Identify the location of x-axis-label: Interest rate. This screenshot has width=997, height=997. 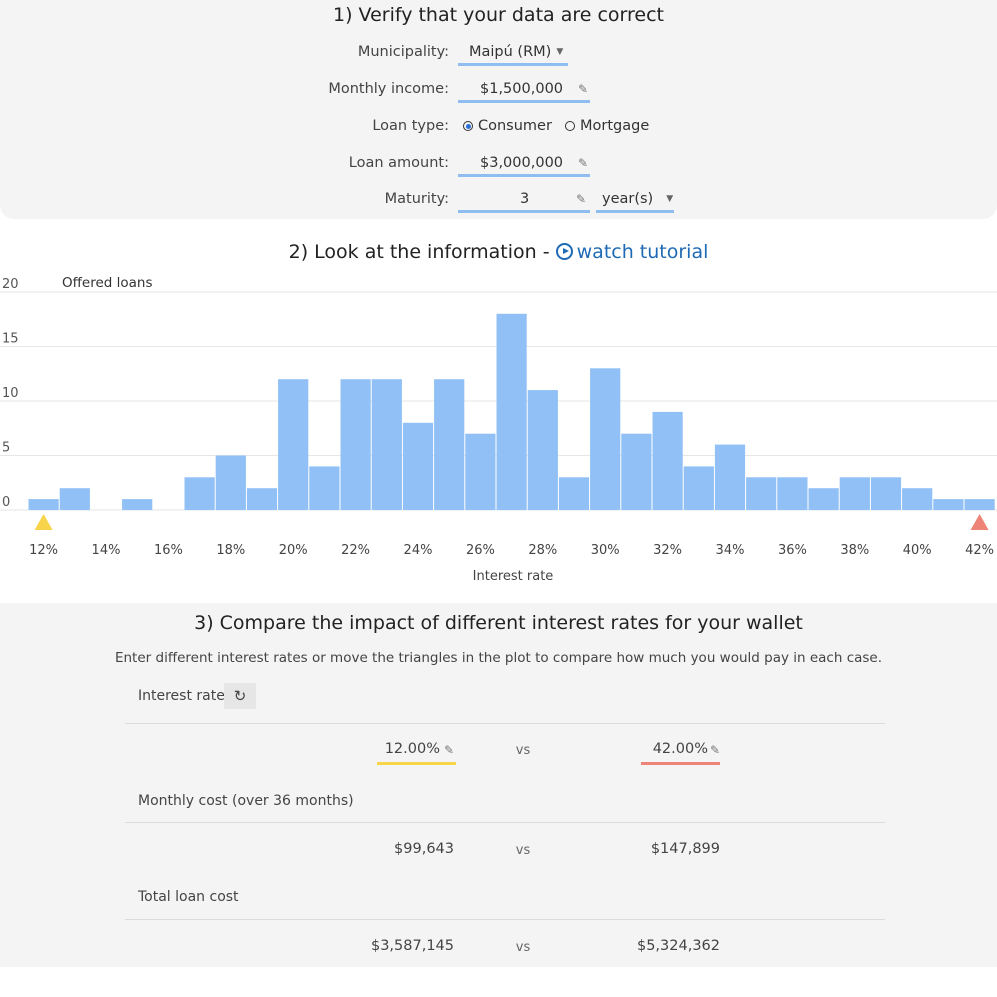
(513, 576).